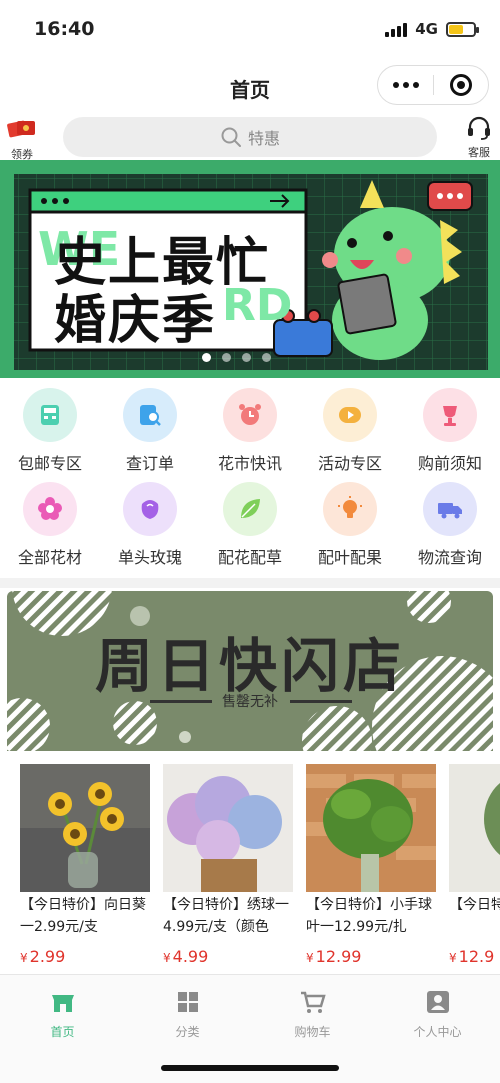 The image size is (500, 1083). What do you see at coordinates (479, 152) in the screenshot?
I see `service-label: 客服` at bounding box center [479, 152].